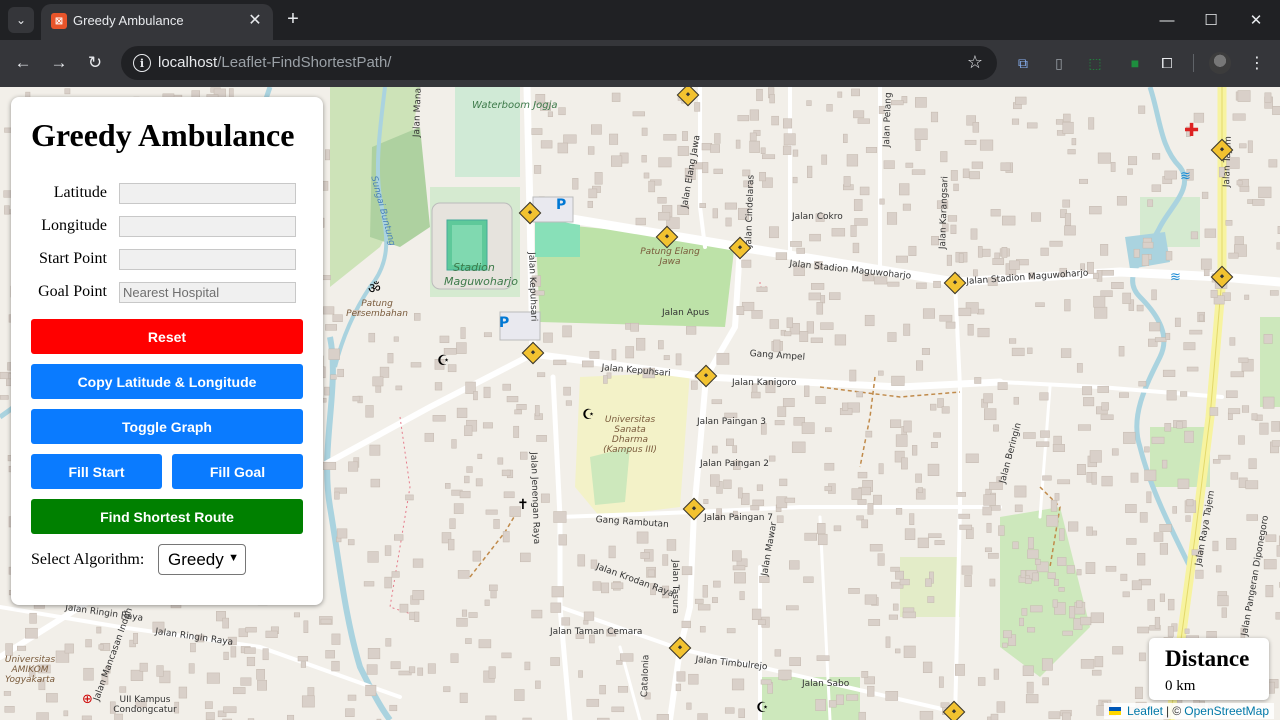 The image size is (1280, 720). Describe the element at coordinates (95, 63) in the screenshot. I see `reload-icon: ↻` at that location.